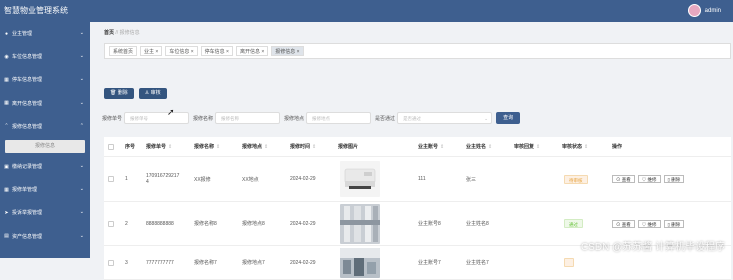  Describe the element at coordinates (694, 10) in the screenshot. I see `avatar` at that location.